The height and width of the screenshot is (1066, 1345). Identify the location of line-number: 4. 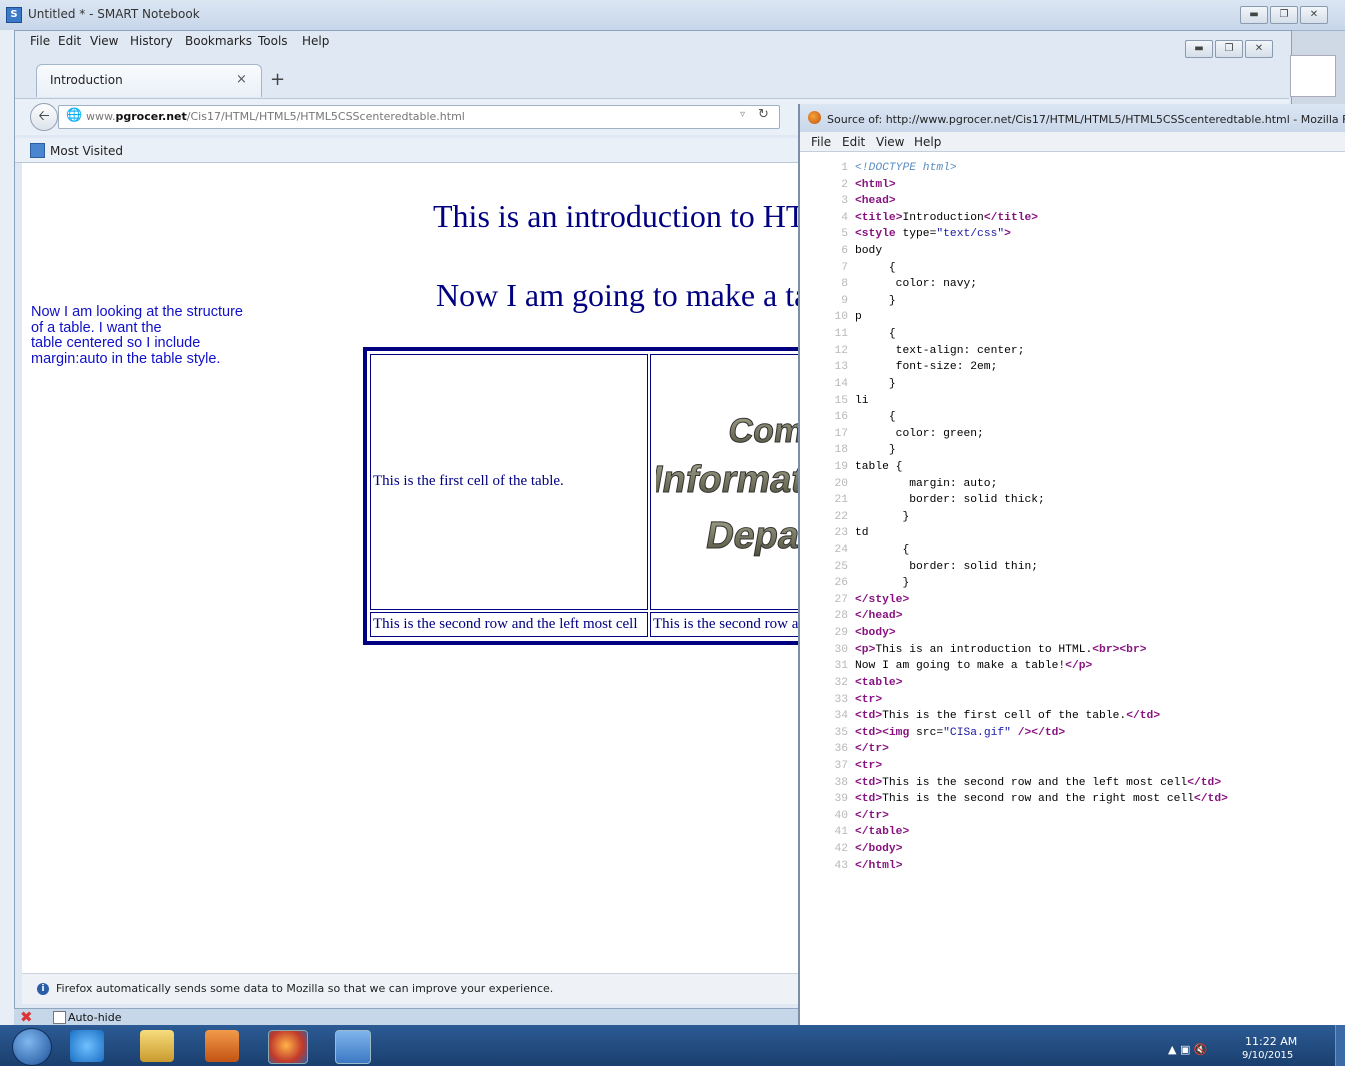
(844, 217).